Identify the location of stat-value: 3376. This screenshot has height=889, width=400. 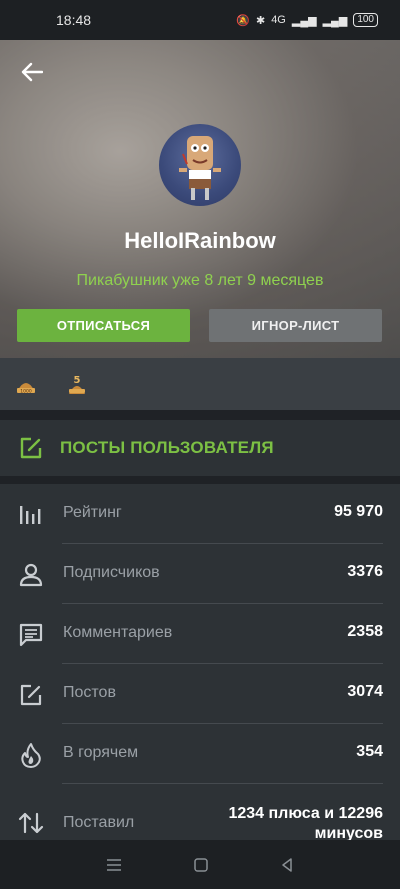
(365, 571).